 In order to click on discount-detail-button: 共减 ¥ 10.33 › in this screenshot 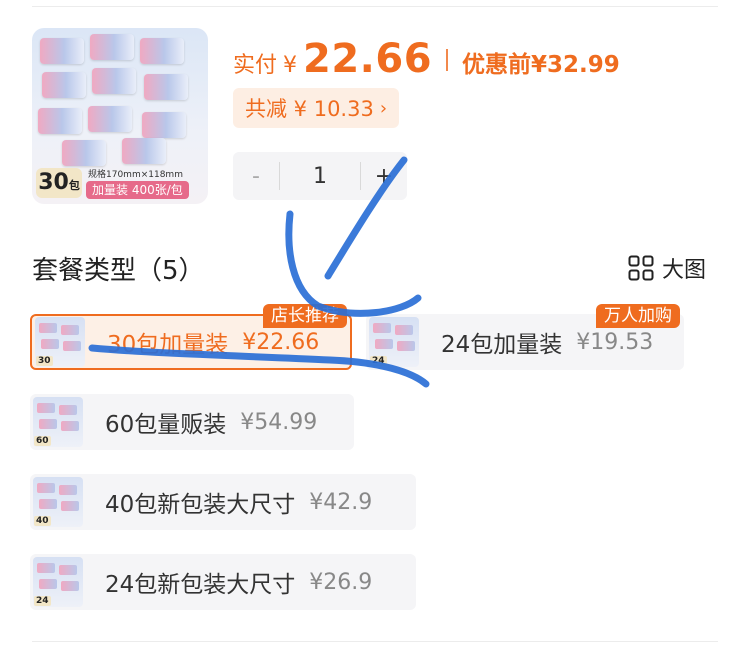, I will do `click(316, 108)`.